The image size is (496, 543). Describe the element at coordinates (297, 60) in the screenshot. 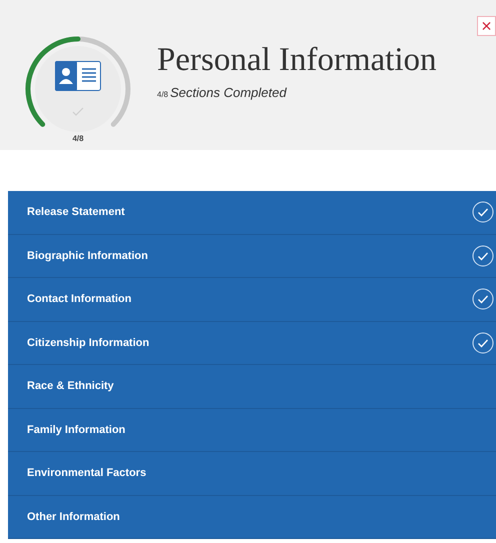

I see `page-title: Personal Information` at that location.